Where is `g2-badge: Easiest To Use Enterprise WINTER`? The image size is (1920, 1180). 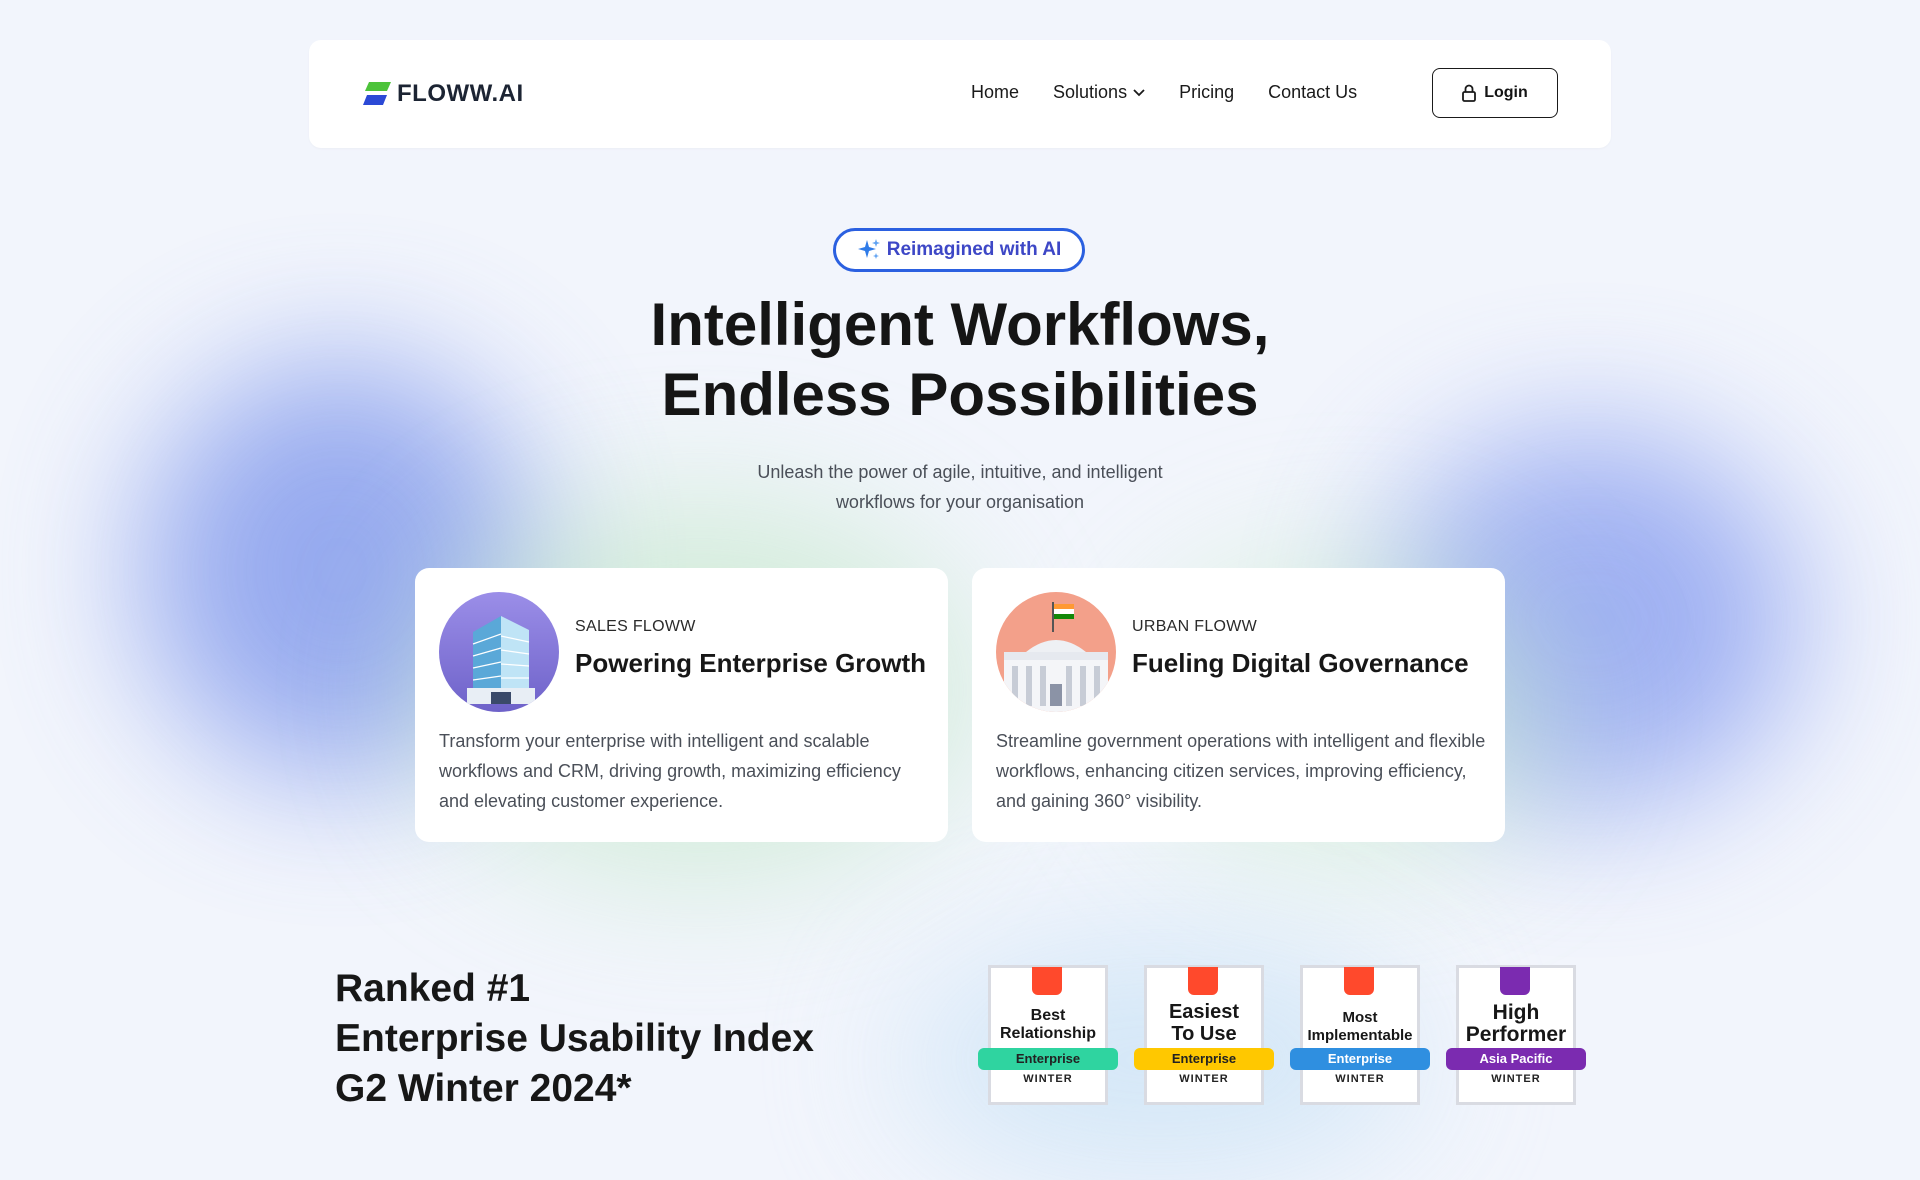
g2-badge: Easiest To Use Enterprise WINTER is located at coordinates (1204, 1035).